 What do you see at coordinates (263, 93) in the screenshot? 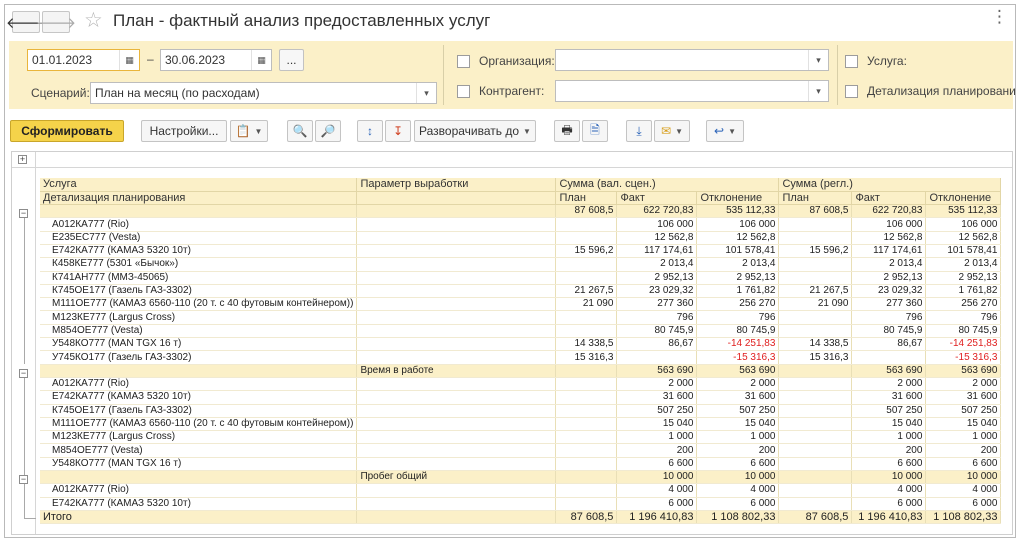
I see `scenario-select: План на месяц (по расходам) ▾` at bounding box center [263, 93].